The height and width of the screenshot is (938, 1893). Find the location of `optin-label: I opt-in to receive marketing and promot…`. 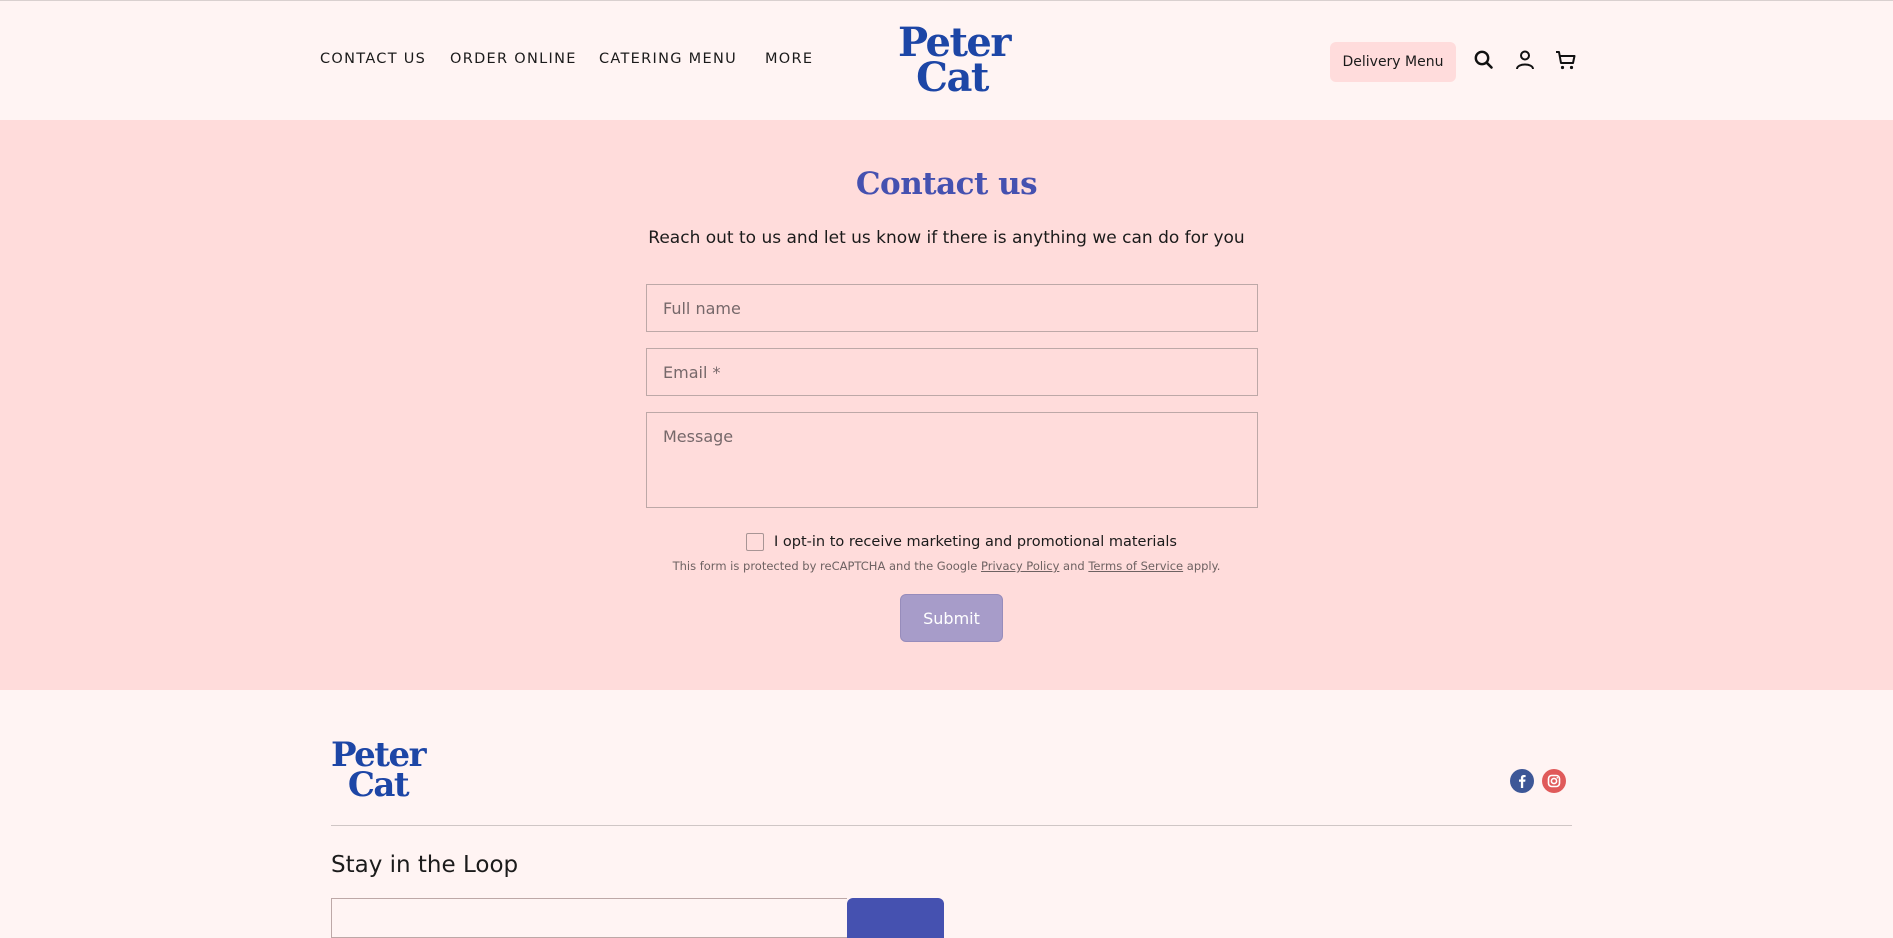

optin-label: I opt-in to receive marketing and promot… is located at coordinates (975, 542).